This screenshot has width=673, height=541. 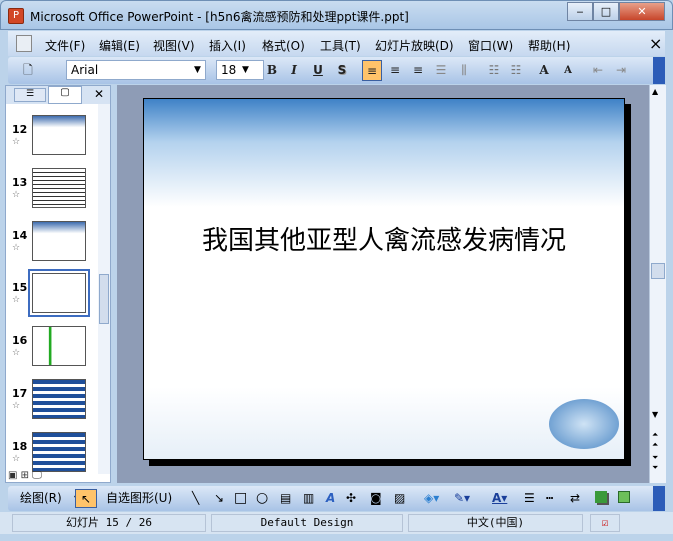 What do you see at coordinates (605, 523) in the screenshot?
I see `spellcheck-icon: ☑` at bounding box center [605, 523].